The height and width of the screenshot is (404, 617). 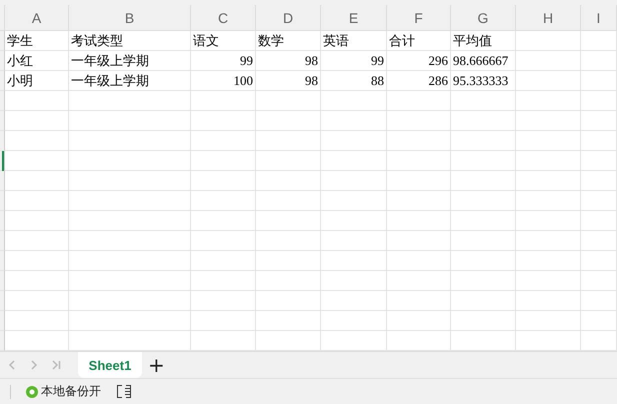 What do you see at coordinates (37, 61) in the screenshot?
I see `table-cell: 小红` at bounding box center [37, 61].